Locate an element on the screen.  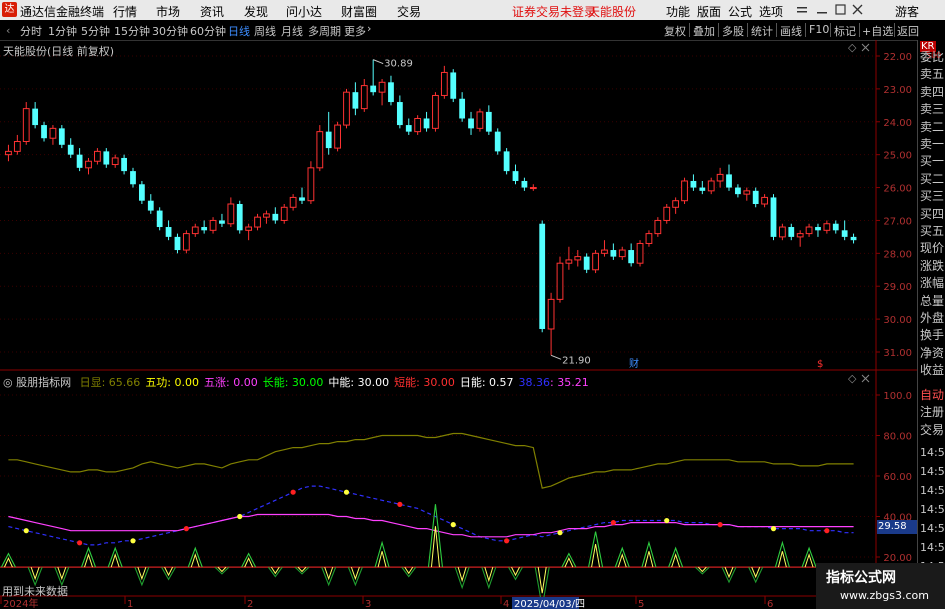
quote-label: 买二 is located at coordinates (932, 178).